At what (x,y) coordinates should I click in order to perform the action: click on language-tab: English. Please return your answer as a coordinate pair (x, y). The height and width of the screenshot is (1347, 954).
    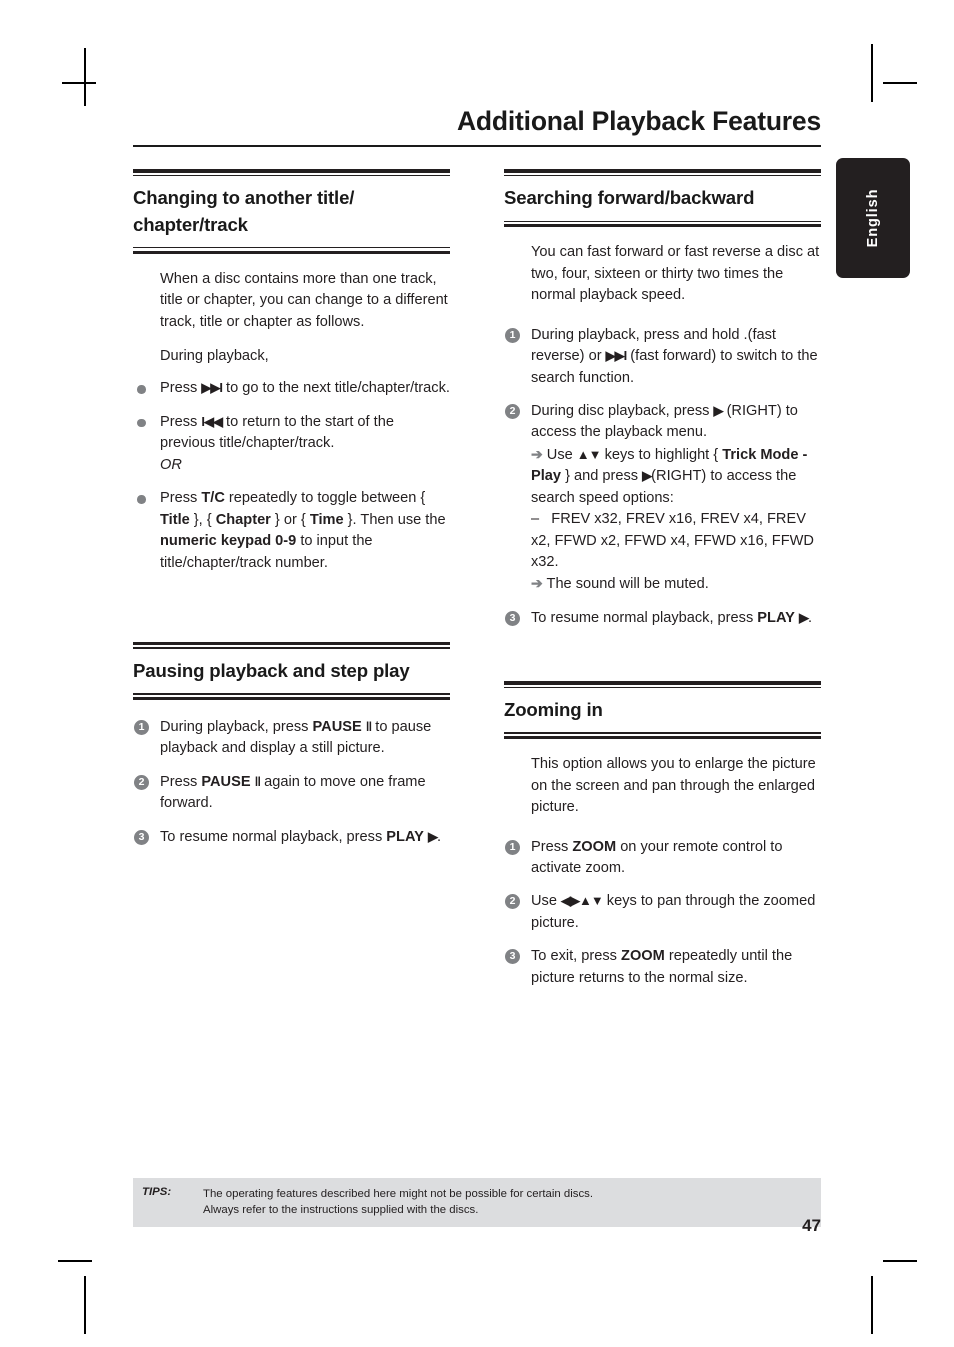
    Looking at the image, I should click on (873, 218).